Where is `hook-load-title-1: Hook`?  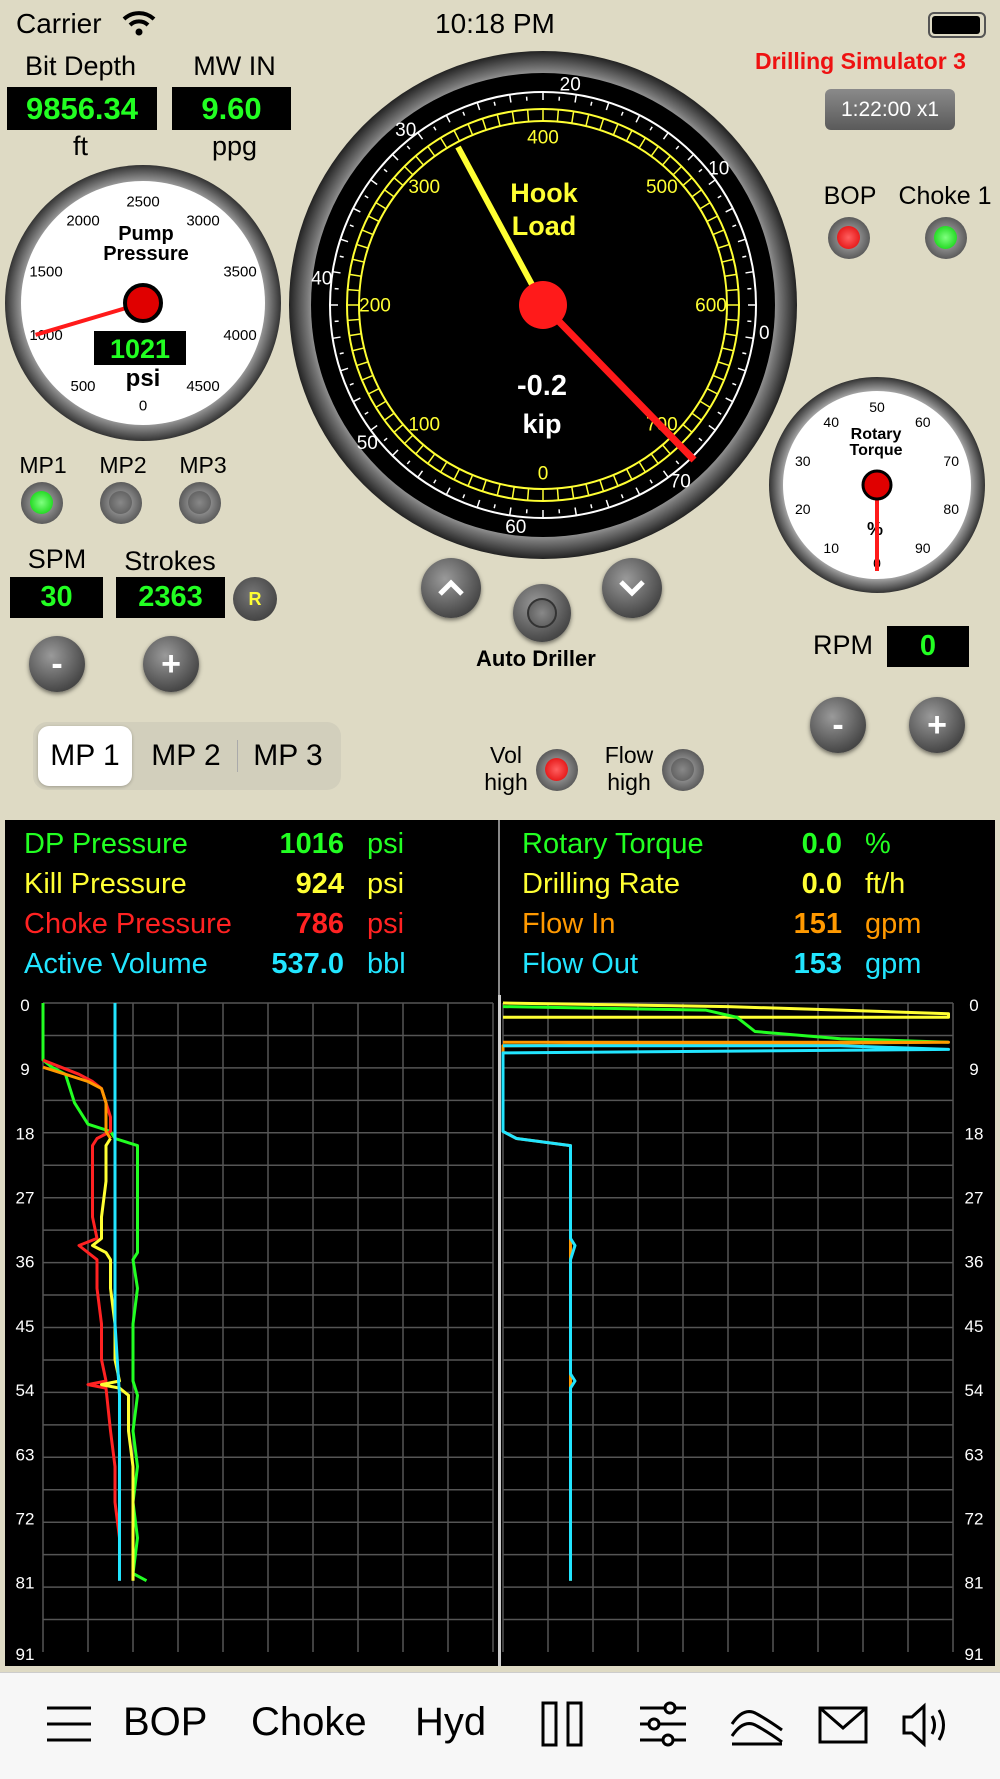
hook-load-title-1: Hook is located at coordinates (544, 193).